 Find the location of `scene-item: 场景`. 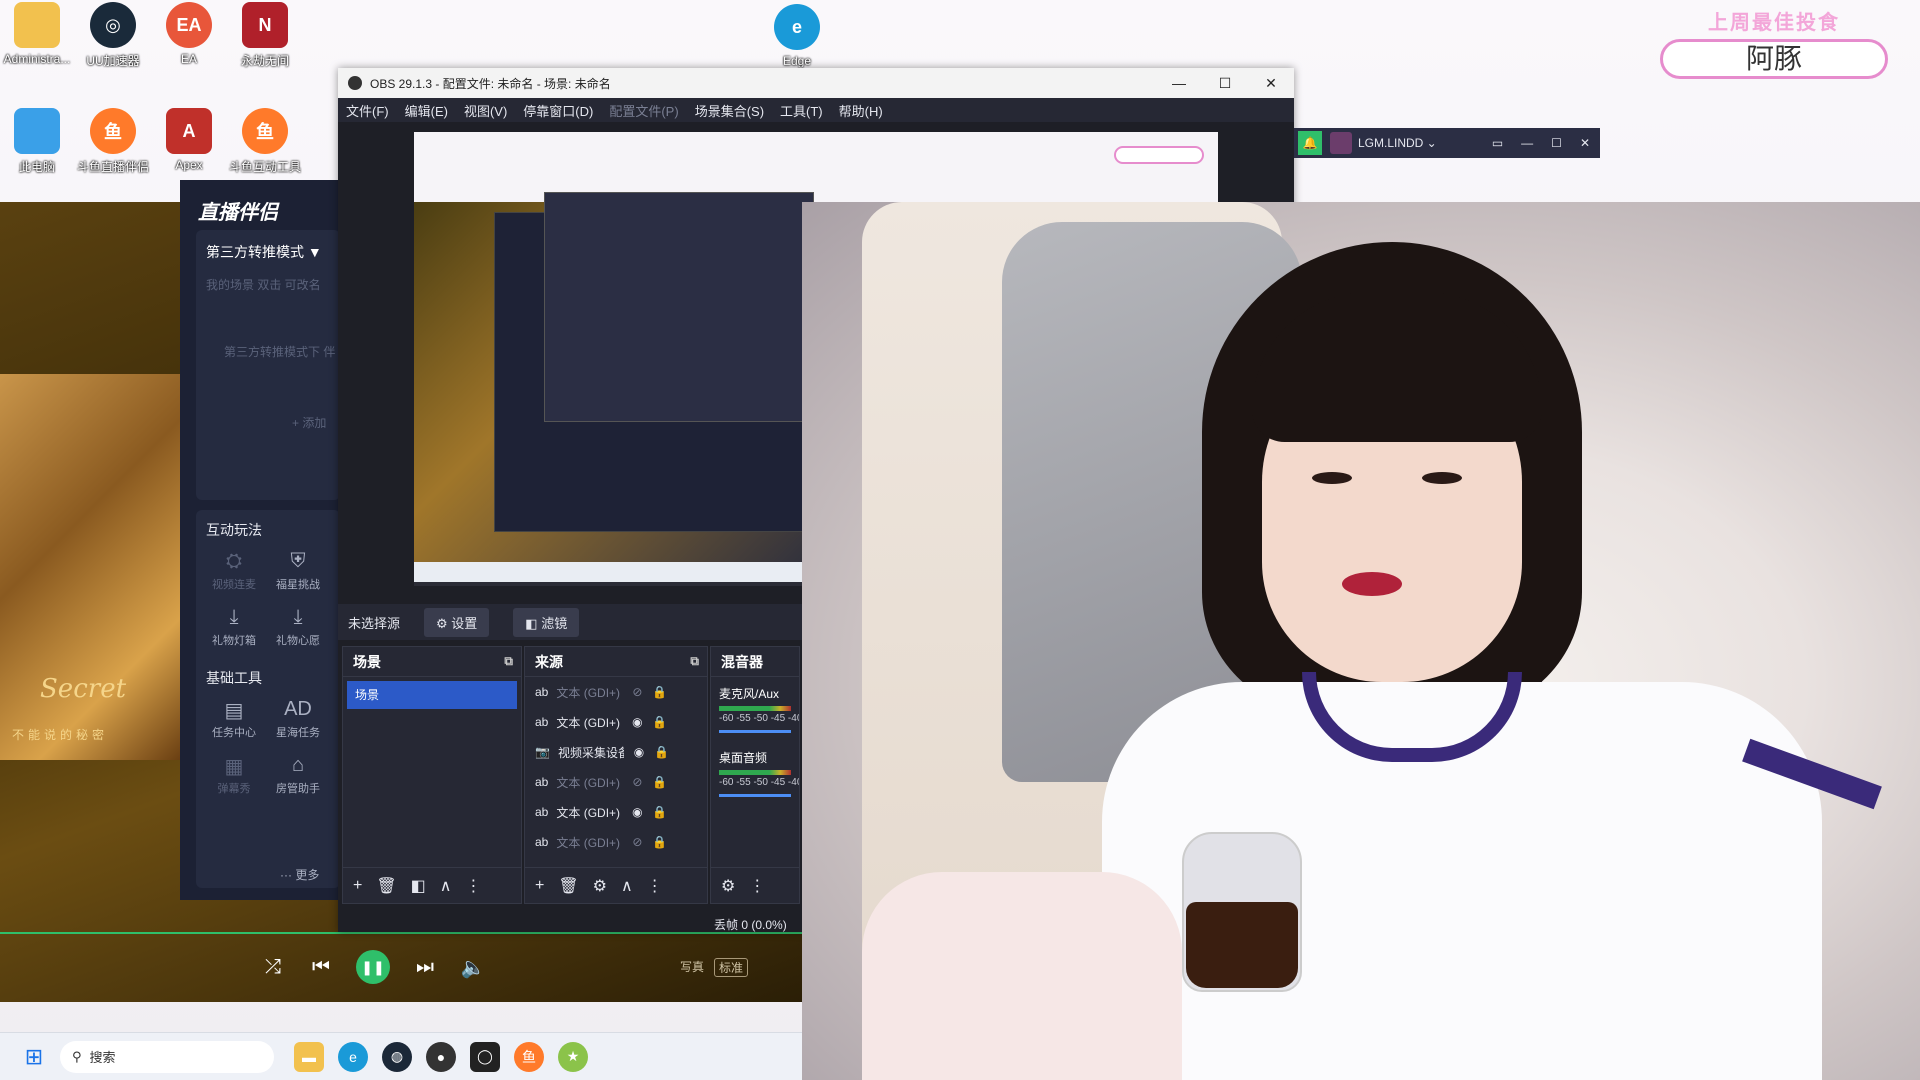

scene-item: 场景 is located at coordinates (432, 695).